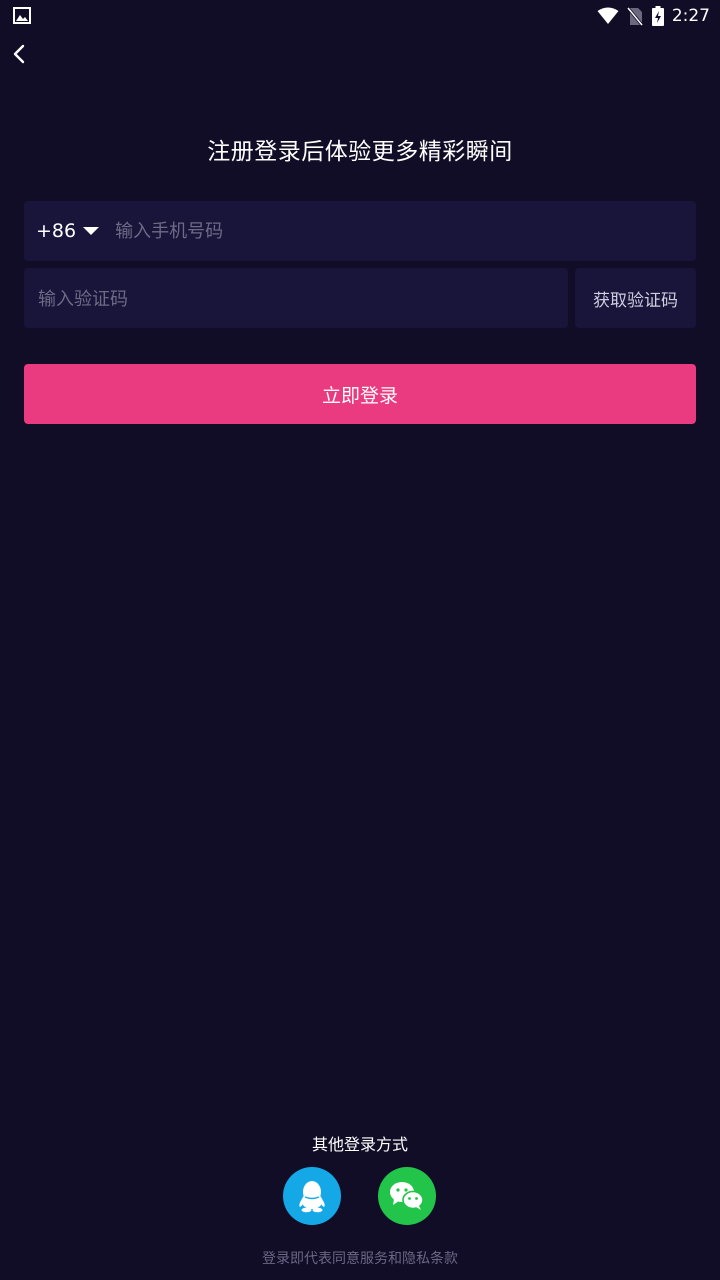  I want to click on country-code: +86, so click(56, 231).